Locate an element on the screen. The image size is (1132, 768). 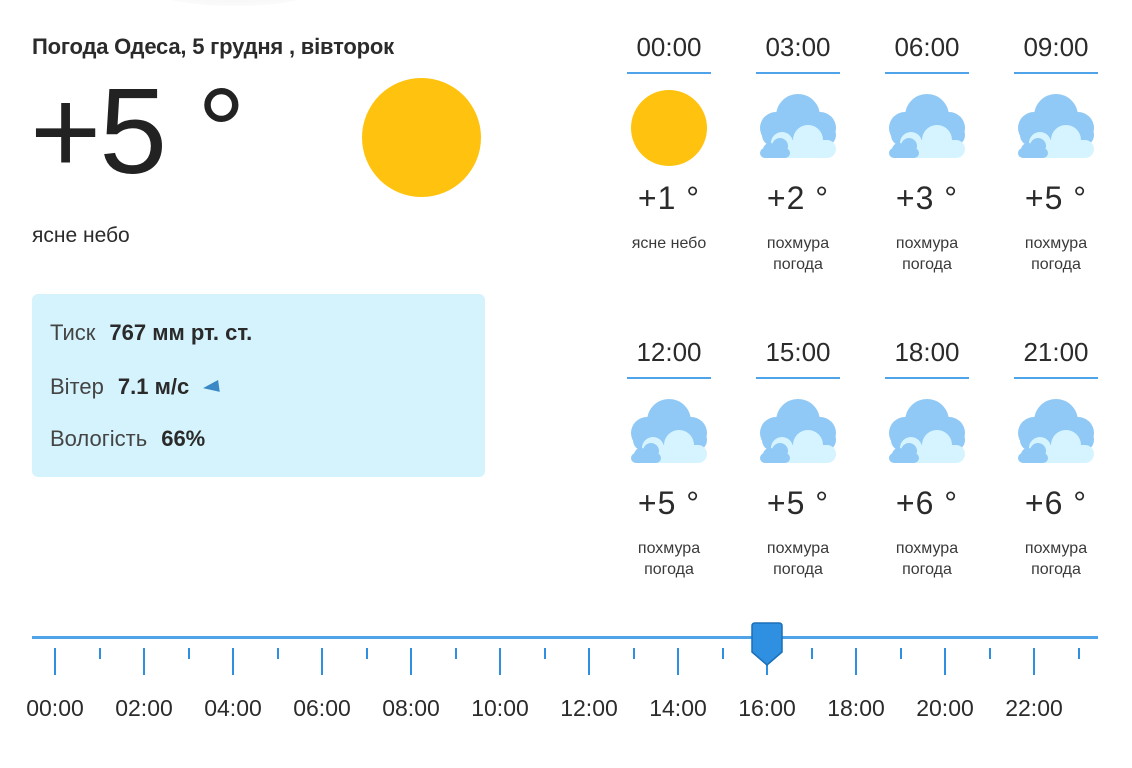
pressure-label: Тиск is located at coordinates (73, 332).